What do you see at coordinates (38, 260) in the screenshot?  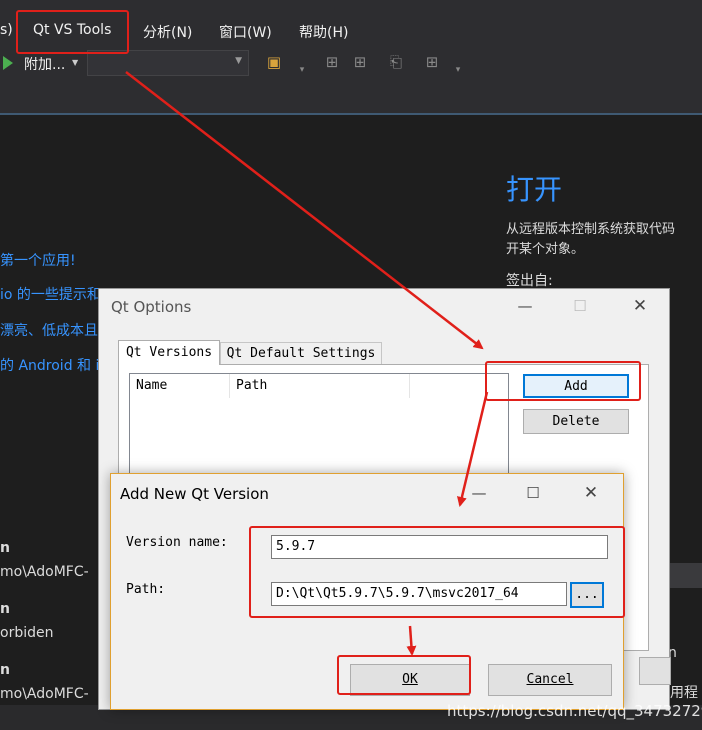 I see `start-link: 第一个应用!` at bounding box center [38, 260].